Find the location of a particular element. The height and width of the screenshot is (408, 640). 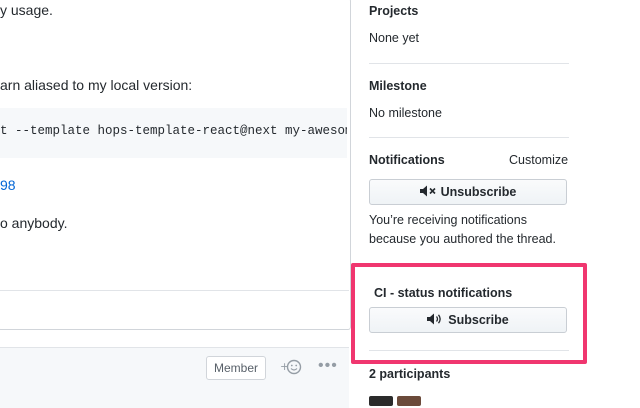

customize-link: Customize is located at coordinates (538, 160).